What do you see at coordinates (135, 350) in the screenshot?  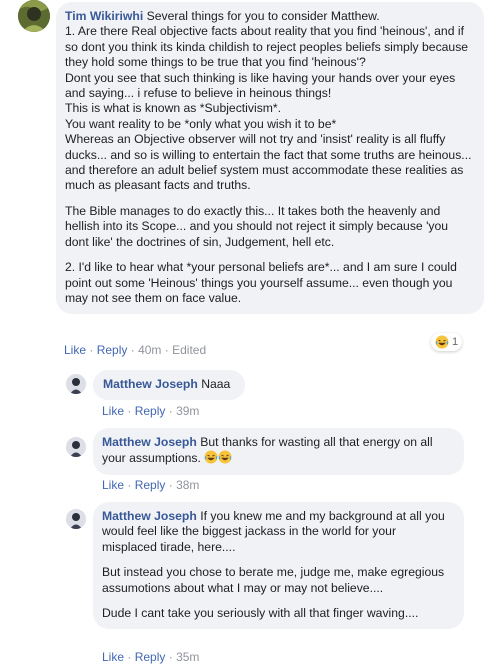 I see `comment-actions: Like · Reply · 40m · Edited` at bounding box center [135, 350].